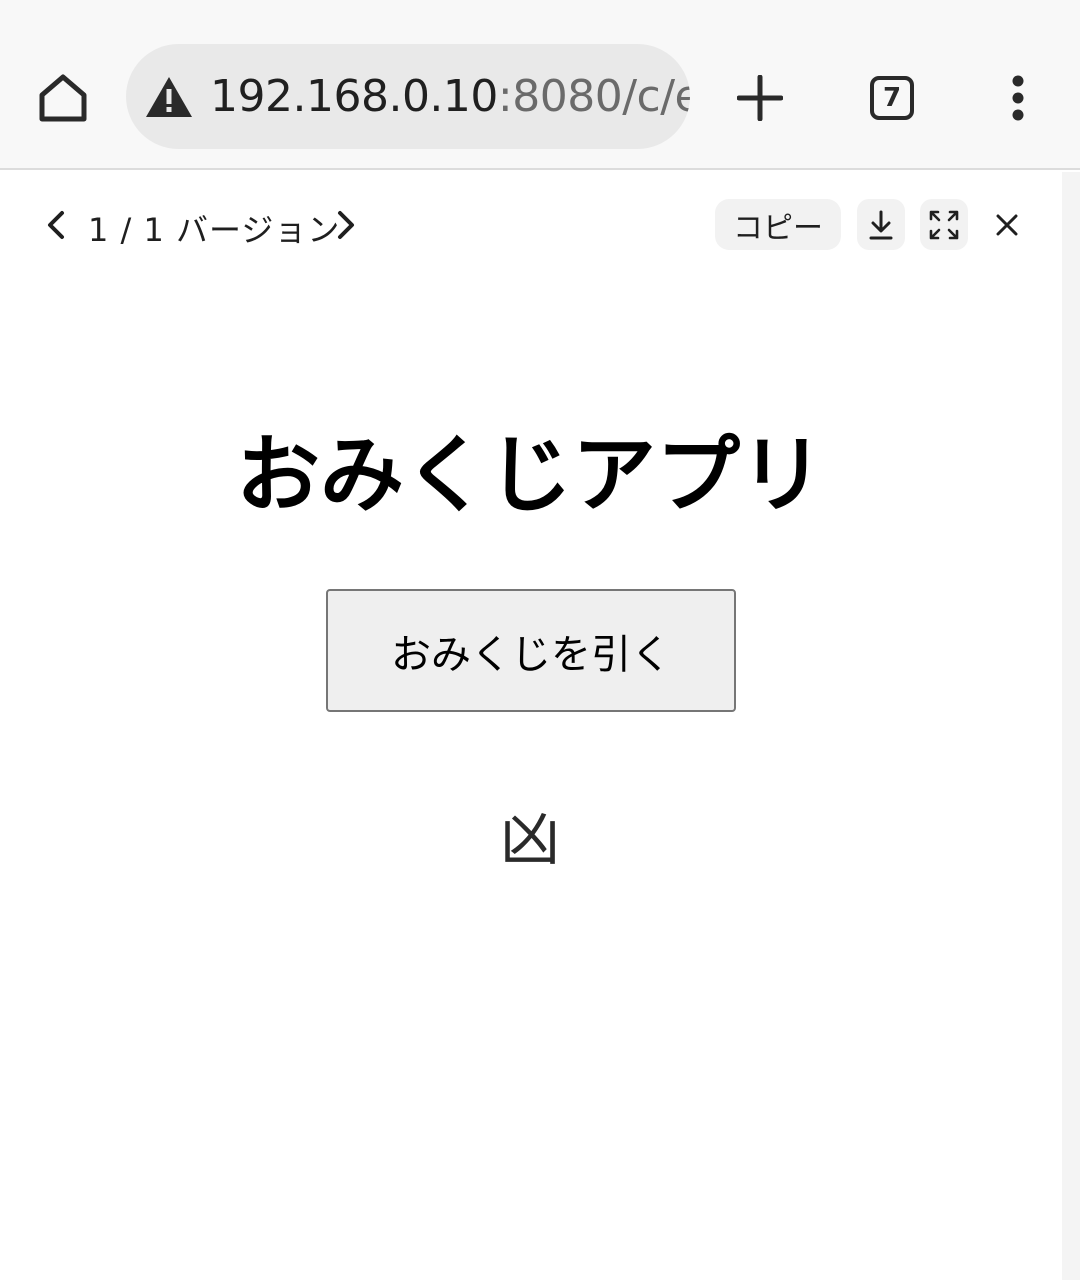 The width and height of the screenshot is (1080, 1280). What do you see at coordinates (530, 840) in the screenshot?
I see `fortune-result: 凶` at bounding box center [530, 840].